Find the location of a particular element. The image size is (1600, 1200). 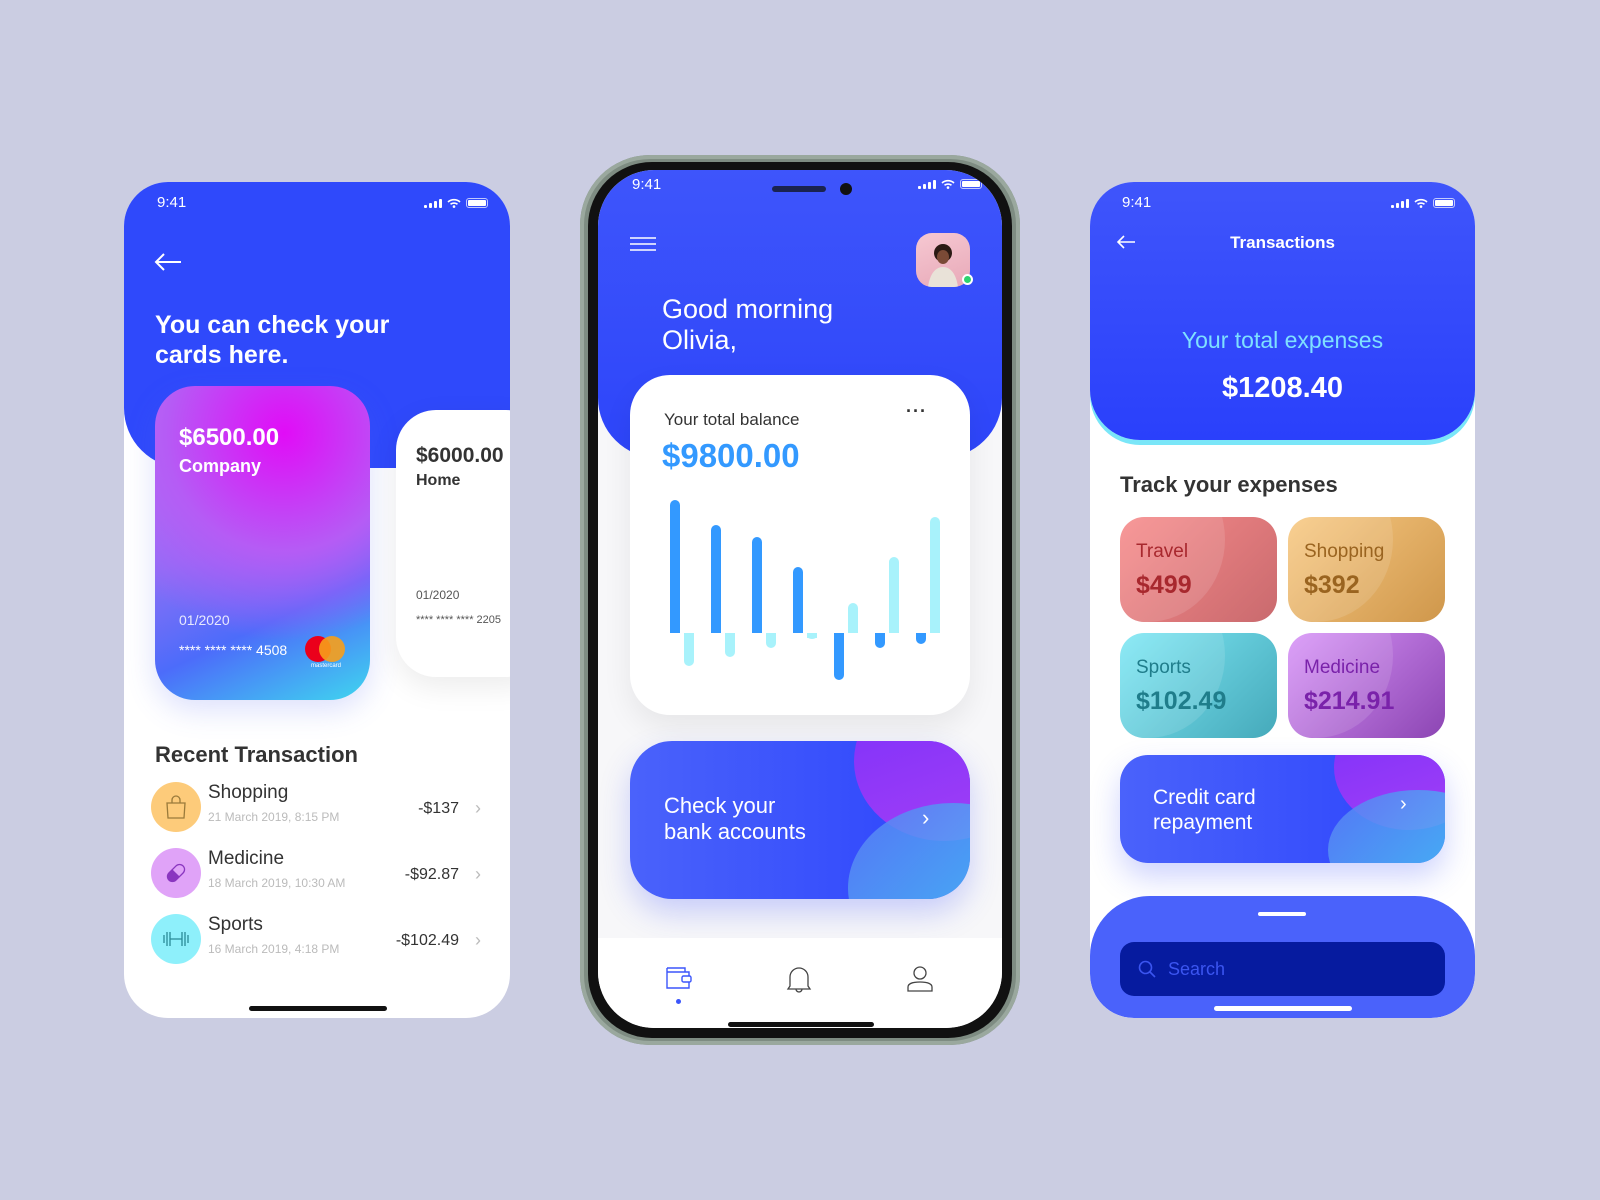

transaction-row: Shopping 21 March 2019, 8:15 PM -$137 › is located at coordinates (316, 807).